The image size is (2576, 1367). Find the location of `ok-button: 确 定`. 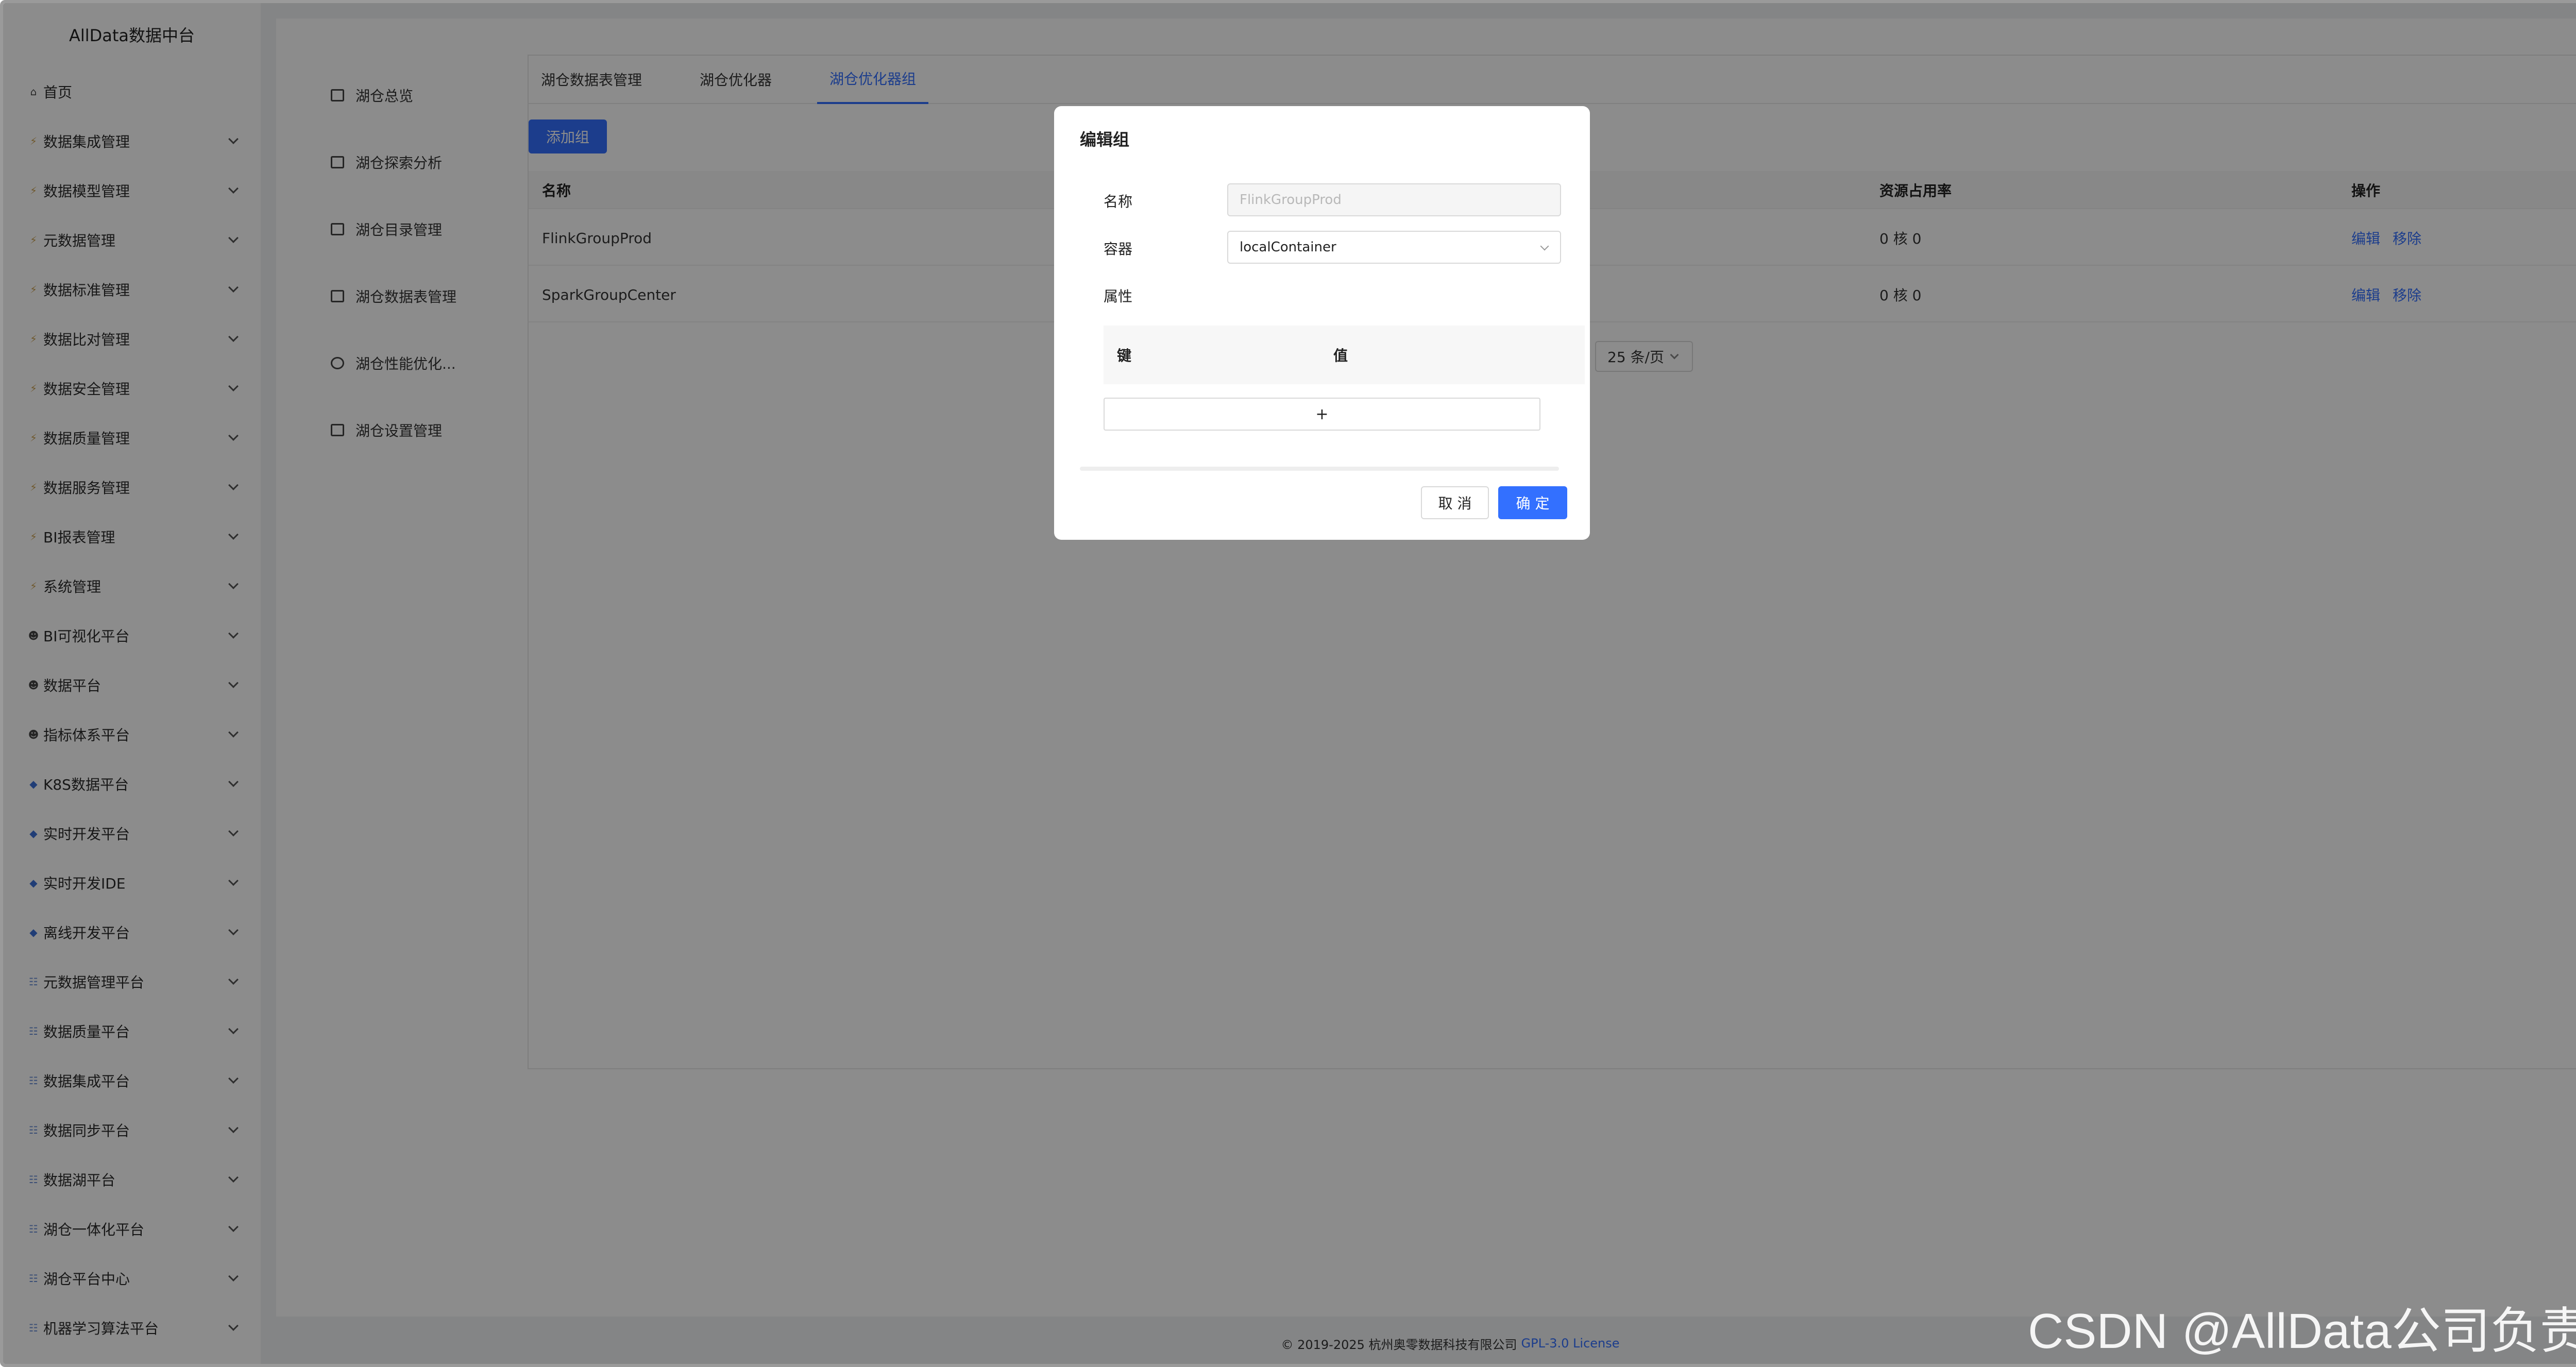

ok-button: 确 定 is located at coordinates (1532, 503).